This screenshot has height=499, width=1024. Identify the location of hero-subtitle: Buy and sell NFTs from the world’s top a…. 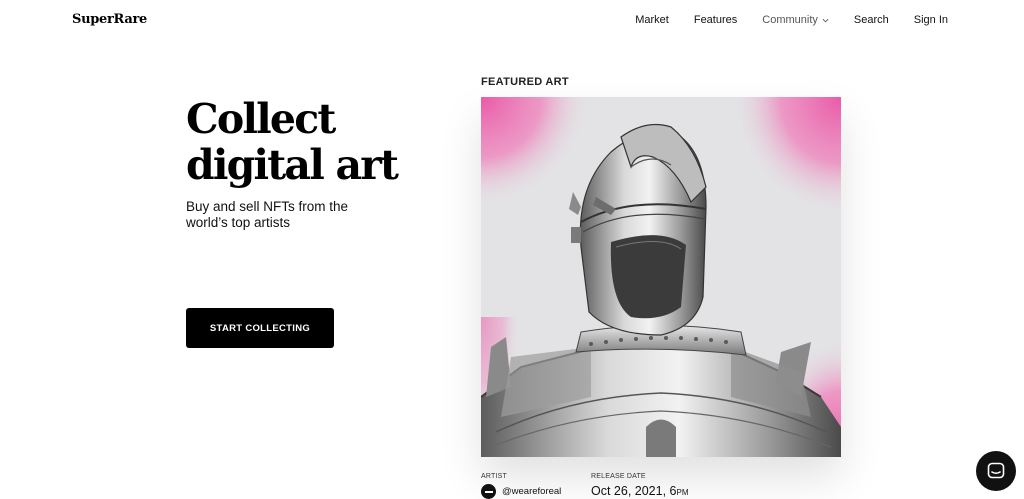
(286, 215).